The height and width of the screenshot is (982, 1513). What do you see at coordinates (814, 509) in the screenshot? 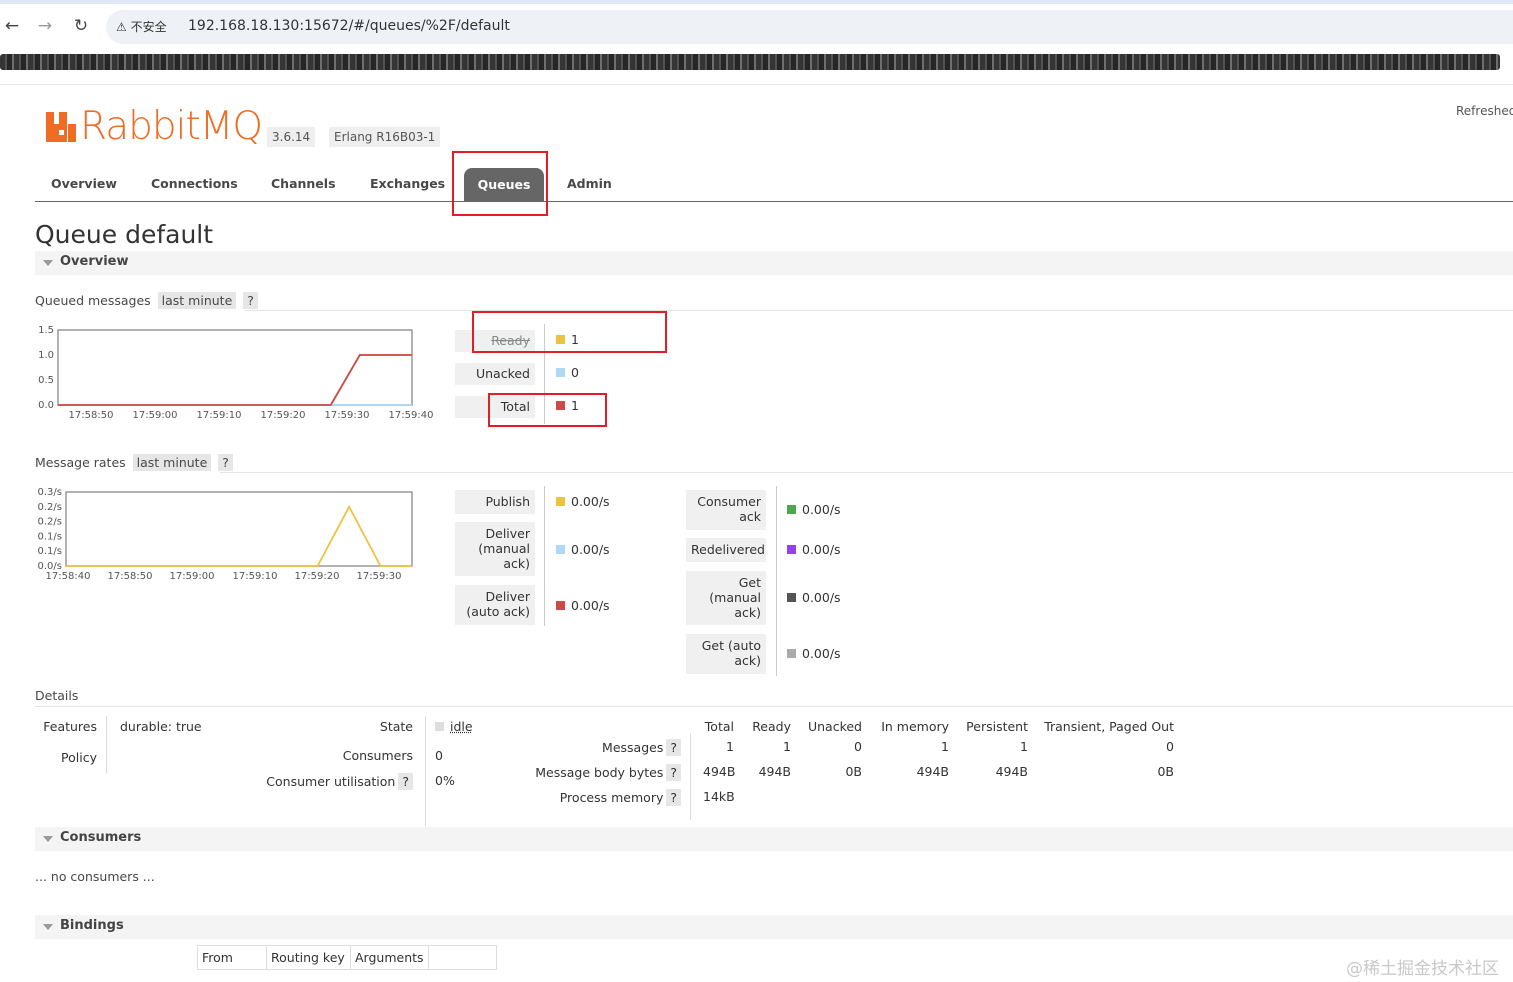
I see `legend-value-consumer-ack: 0.00/s` at bounding box center [814, 509].